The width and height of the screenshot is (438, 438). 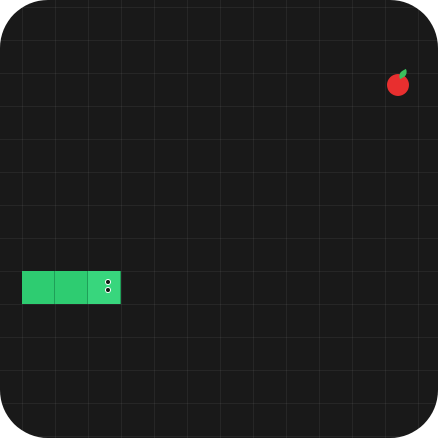 I want to click on apple-leaf-icon, so click(x=402, y=73).